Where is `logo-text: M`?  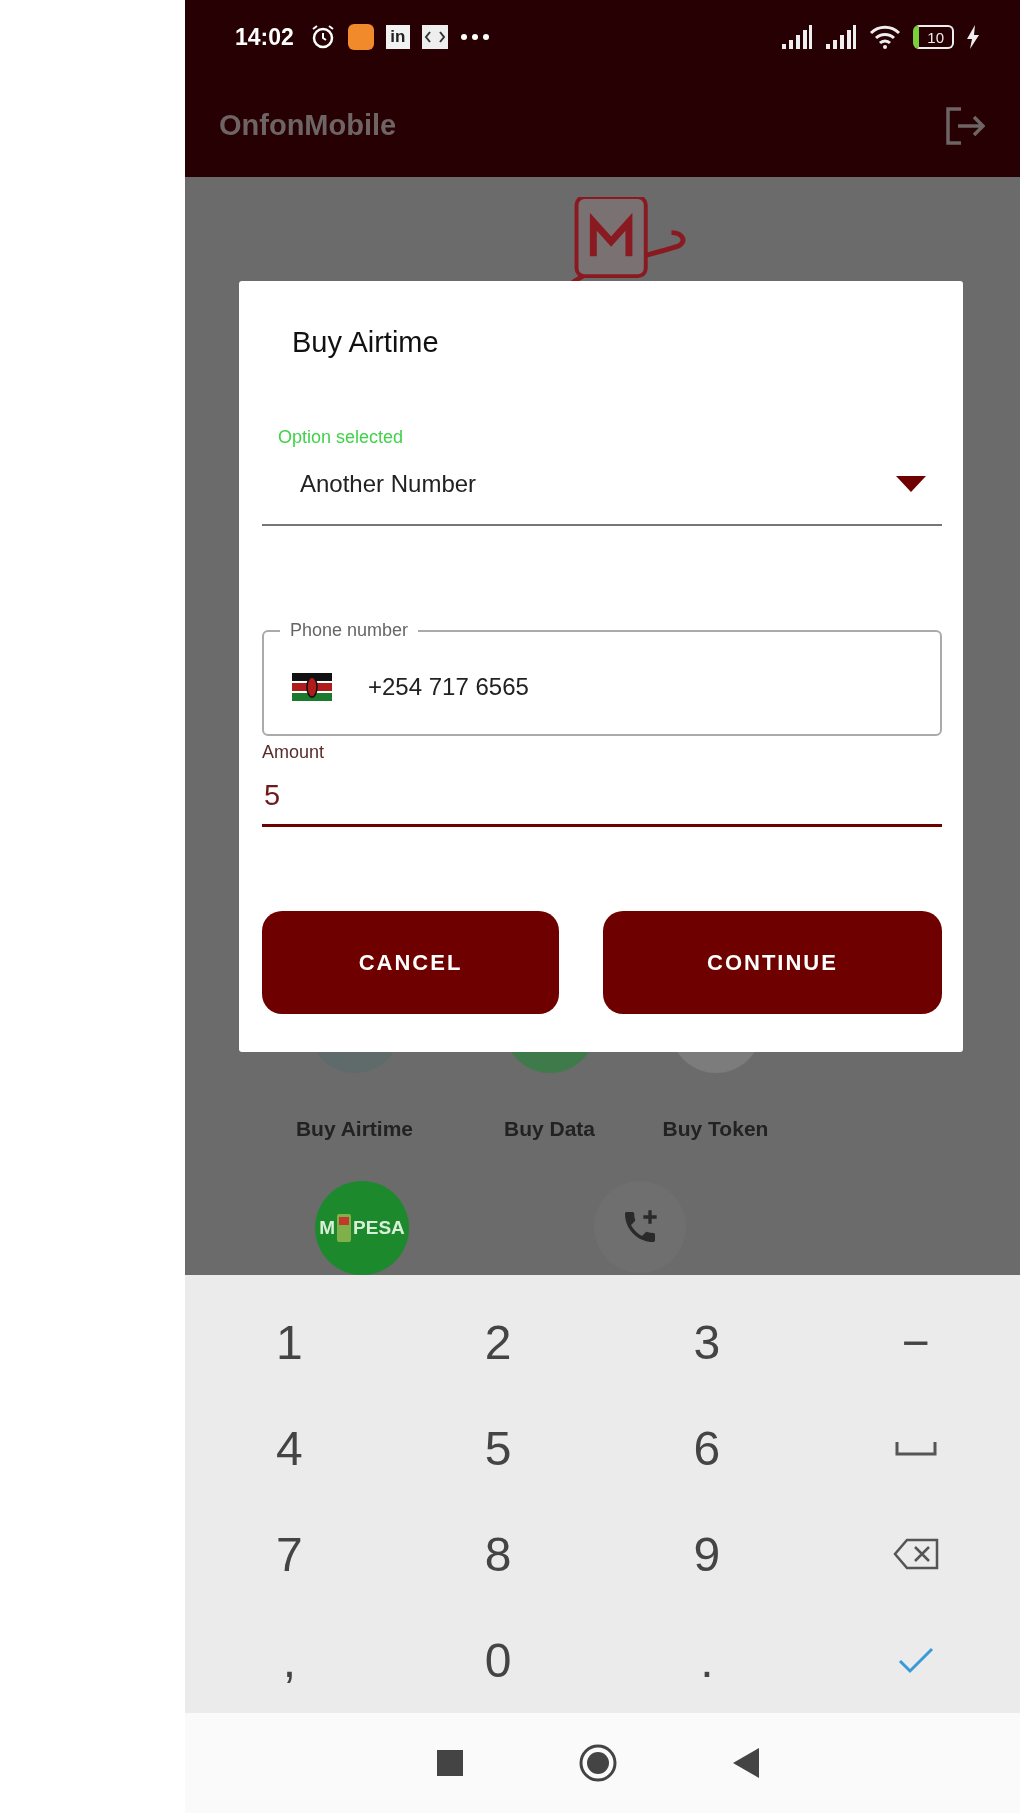
logo-text: M is located at coordinates (327, 1228).